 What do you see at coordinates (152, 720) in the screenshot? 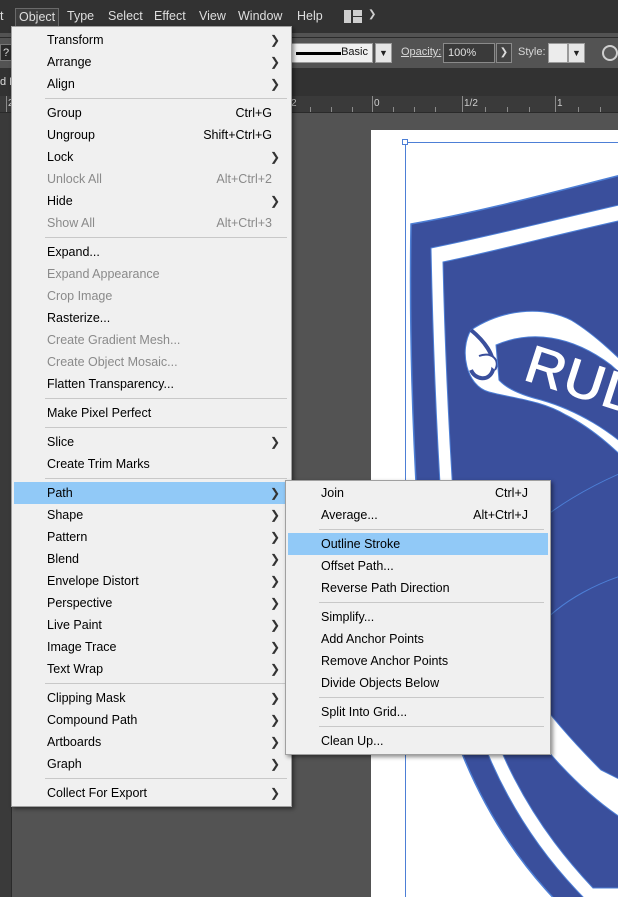
I see `menu-item-compound-path: Compound Path ❯` at bounding box center [152, 720].